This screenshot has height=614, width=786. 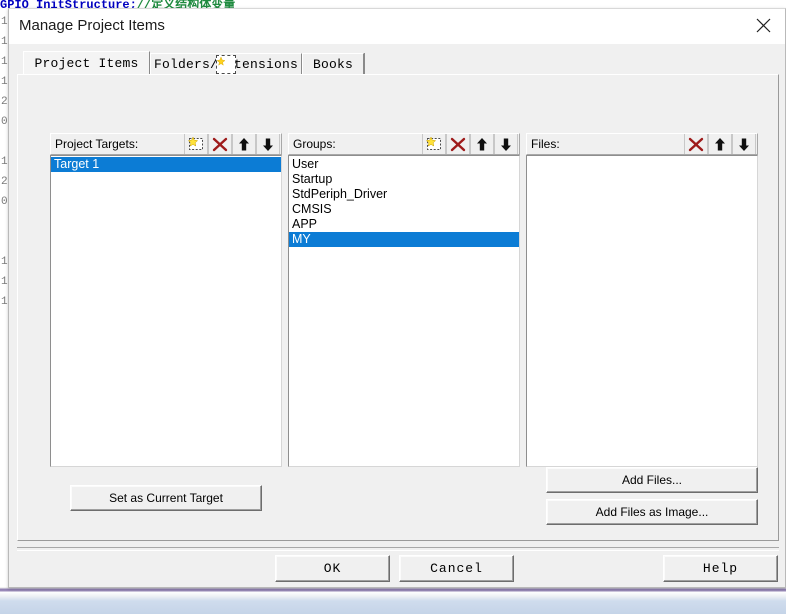 What do you see at coordinates (642, 311) in the screenshot?
I see `files-list` at bounding box center [642, 311].